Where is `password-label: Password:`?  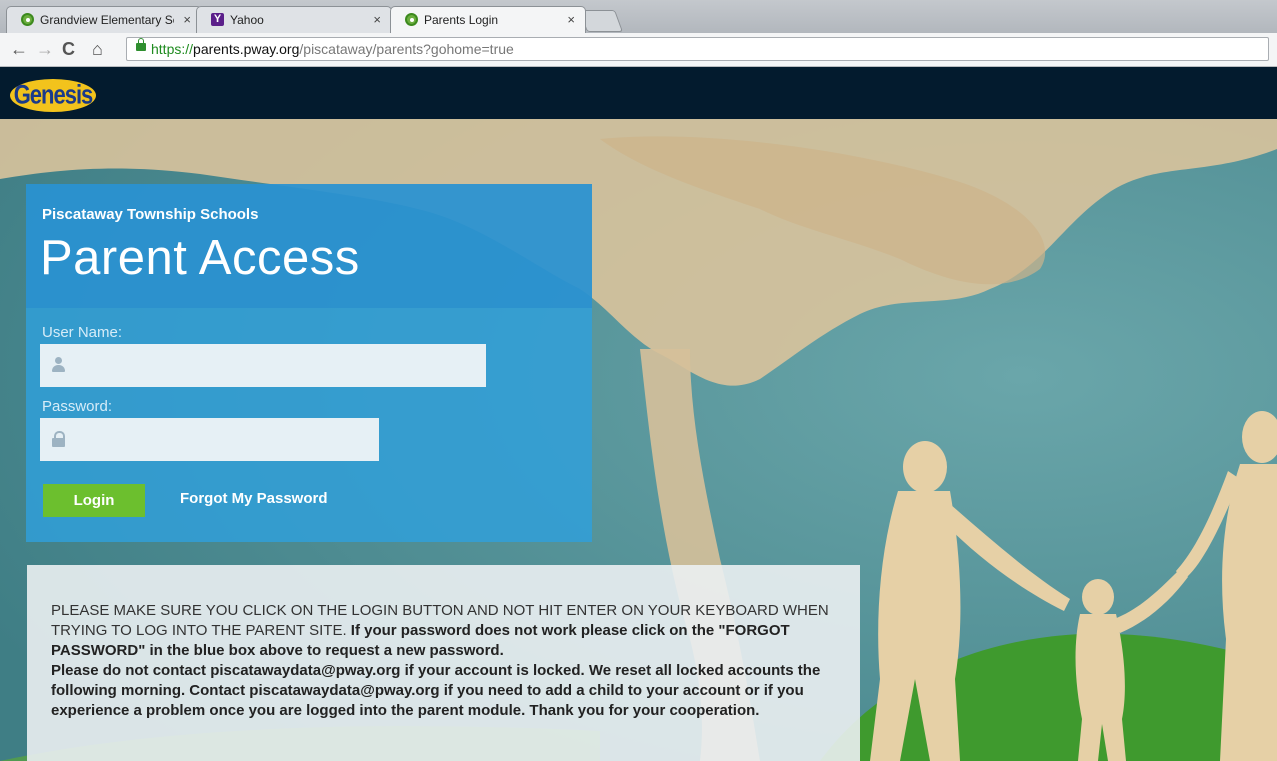
password-label: Password: is located at coordinates (77, 406).